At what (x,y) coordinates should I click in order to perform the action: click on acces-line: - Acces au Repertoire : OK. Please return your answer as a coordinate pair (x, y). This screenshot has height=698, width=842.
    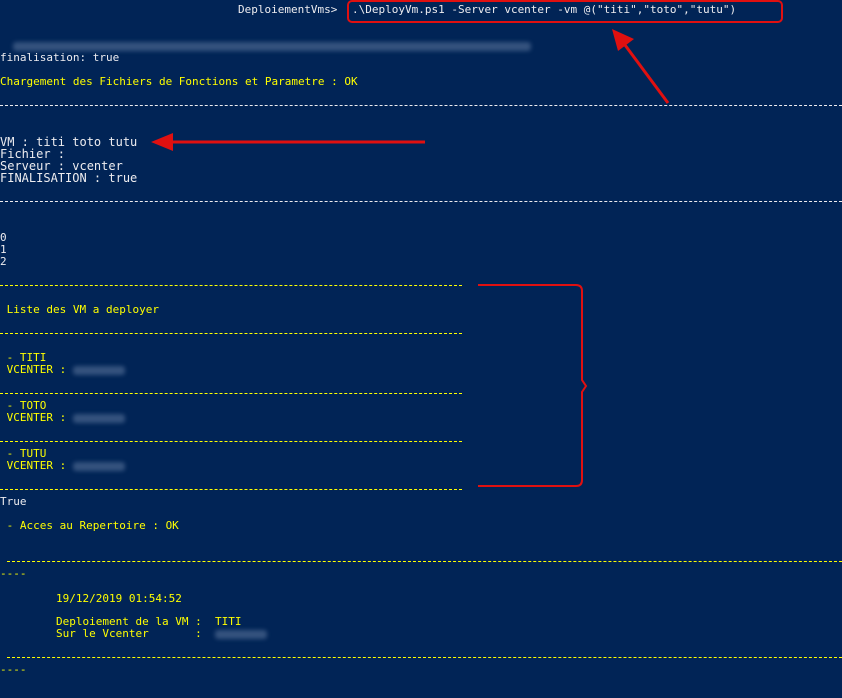
    Looking at the image, I should click on (89, 525).